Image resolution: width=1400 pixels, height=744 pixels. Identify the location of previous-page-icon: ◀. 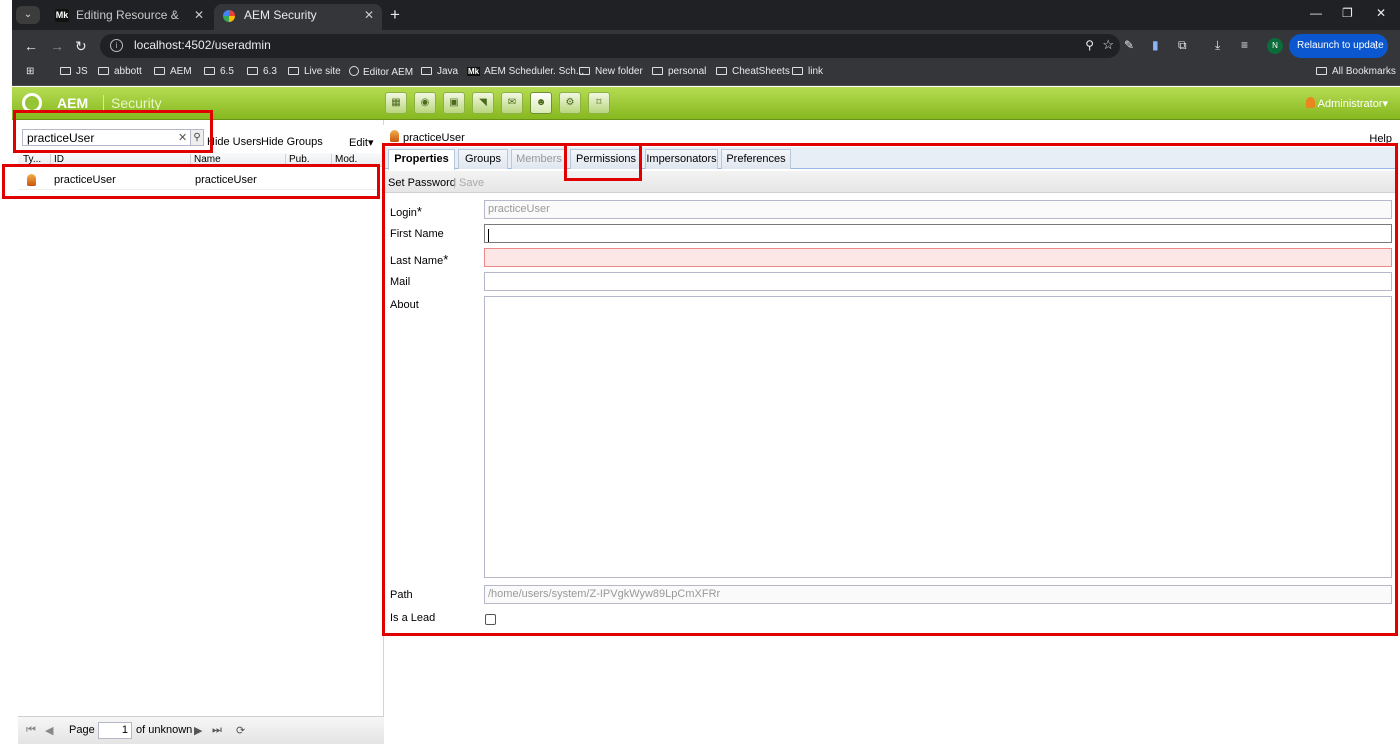
(49, 730).